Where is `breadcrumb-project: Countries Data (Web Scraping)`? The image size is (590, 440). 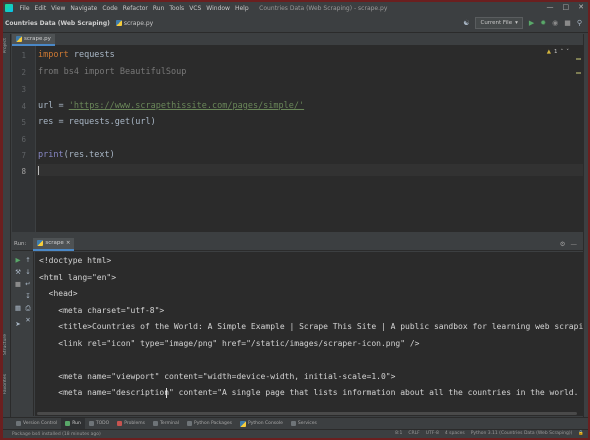
breadcrumb-project: Countries Data (Web Scraping) is located at coordinates (56, 23).